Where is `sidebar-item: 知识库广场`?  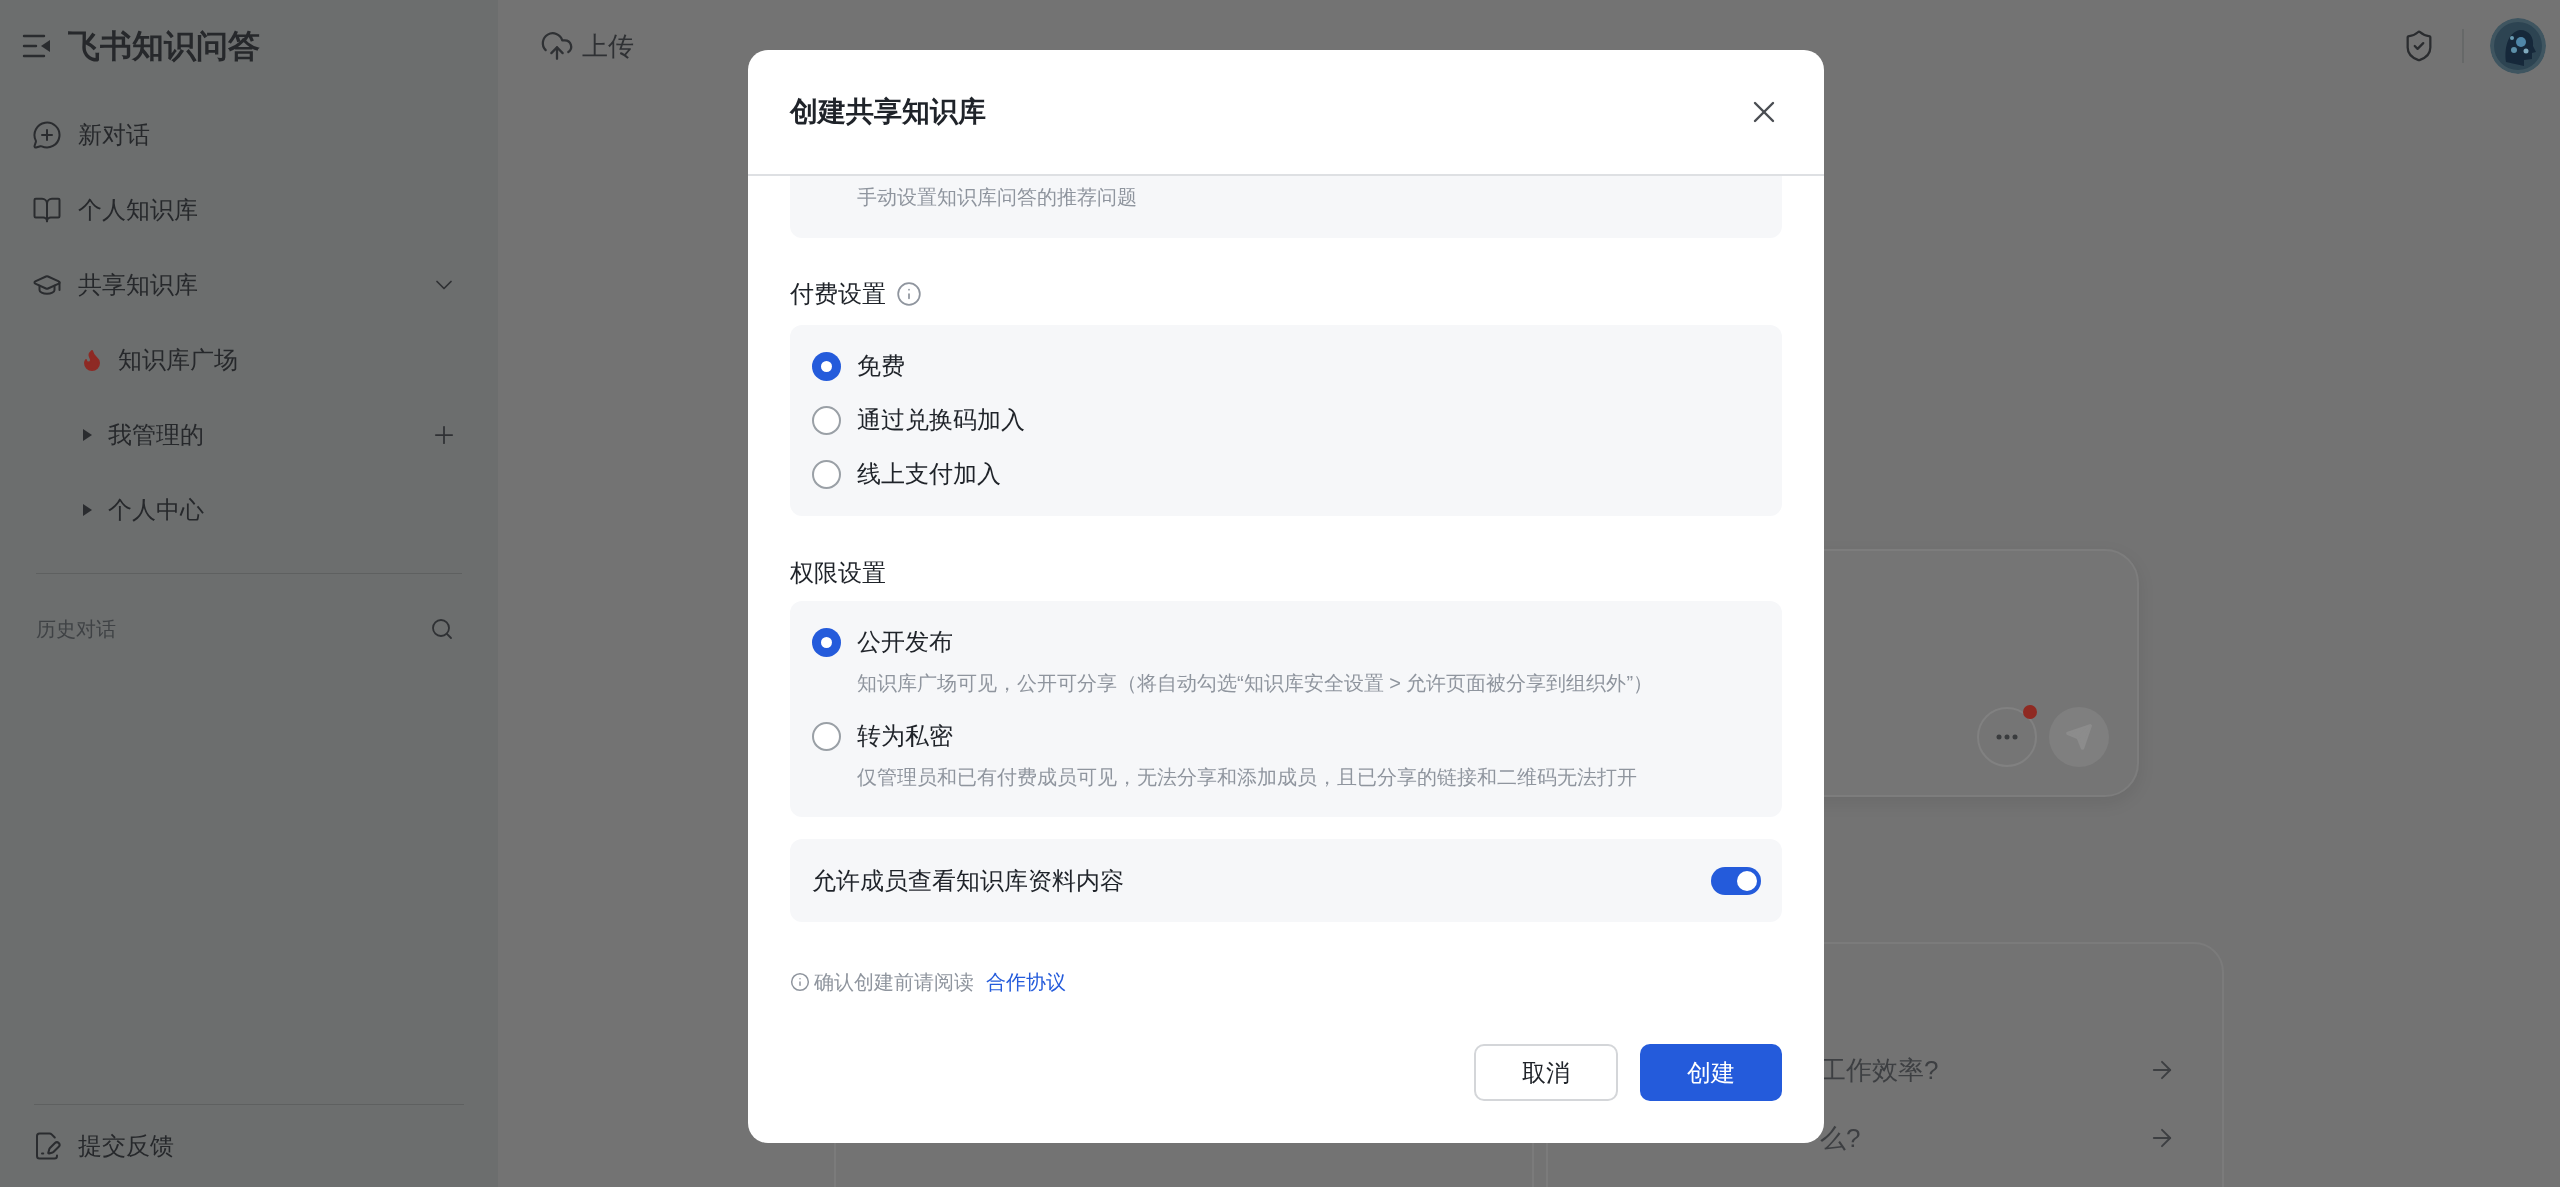 sidebar-item: 知识库广场 is located at coordinates (249, 359).